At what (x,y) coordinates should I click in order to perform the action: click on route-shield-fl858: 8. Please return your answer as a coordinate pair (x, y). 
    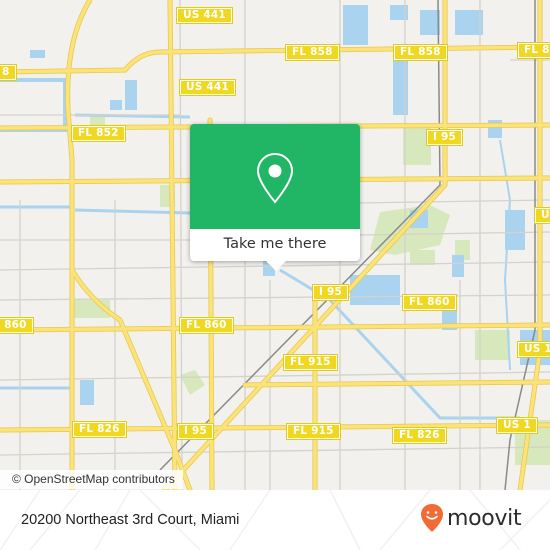
    Looking at the image, I should click on (8, 72).